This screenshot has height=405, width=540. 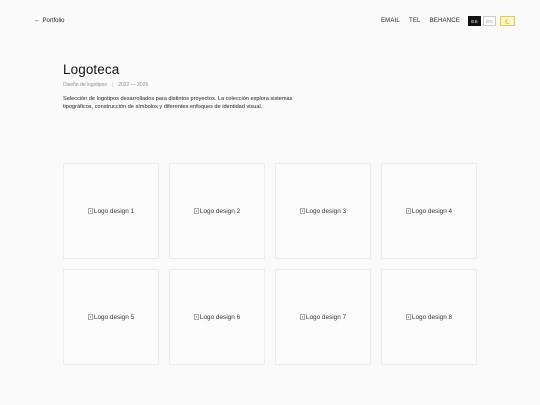 I want to click on back-link-label: Portfolio, so click(x=53, y=21).